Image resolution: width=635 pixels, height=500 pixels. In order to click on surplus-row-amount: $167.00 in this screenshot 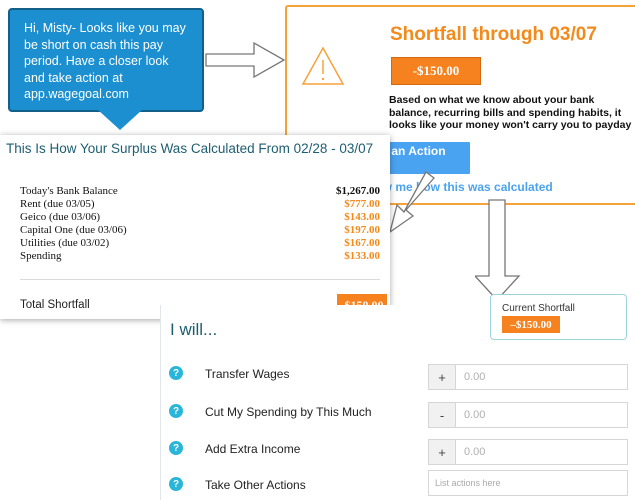, I will do `click(362, 243)`.